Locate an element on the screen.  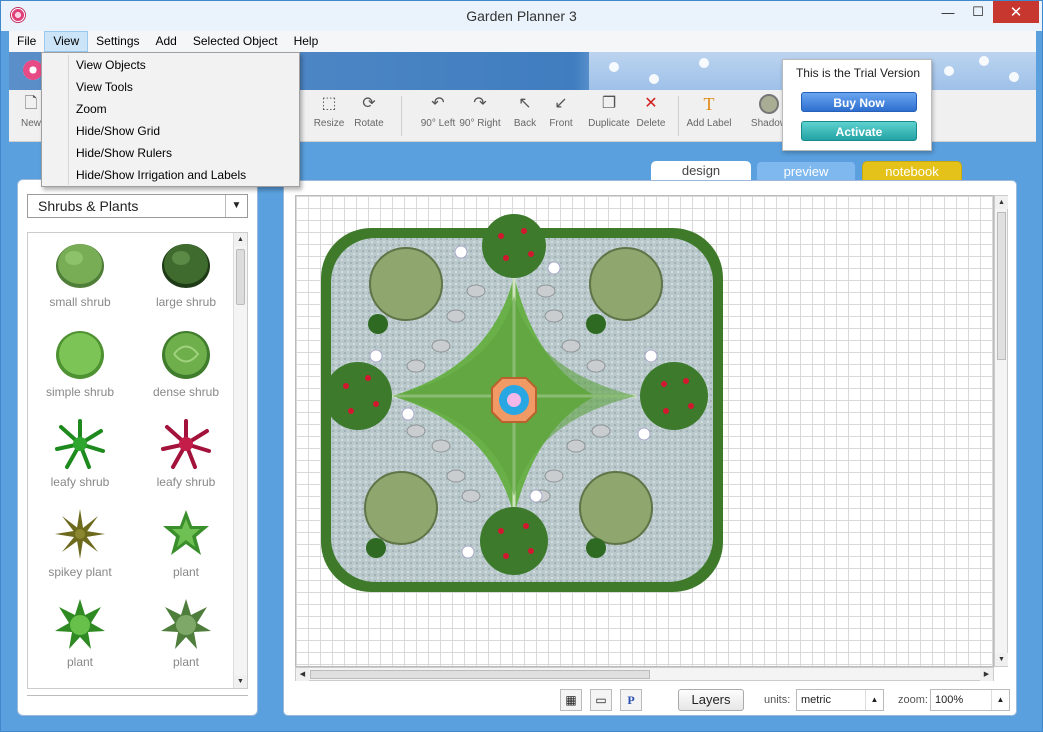
add-label-button: T Add Label is located at coordinates (709, 111).